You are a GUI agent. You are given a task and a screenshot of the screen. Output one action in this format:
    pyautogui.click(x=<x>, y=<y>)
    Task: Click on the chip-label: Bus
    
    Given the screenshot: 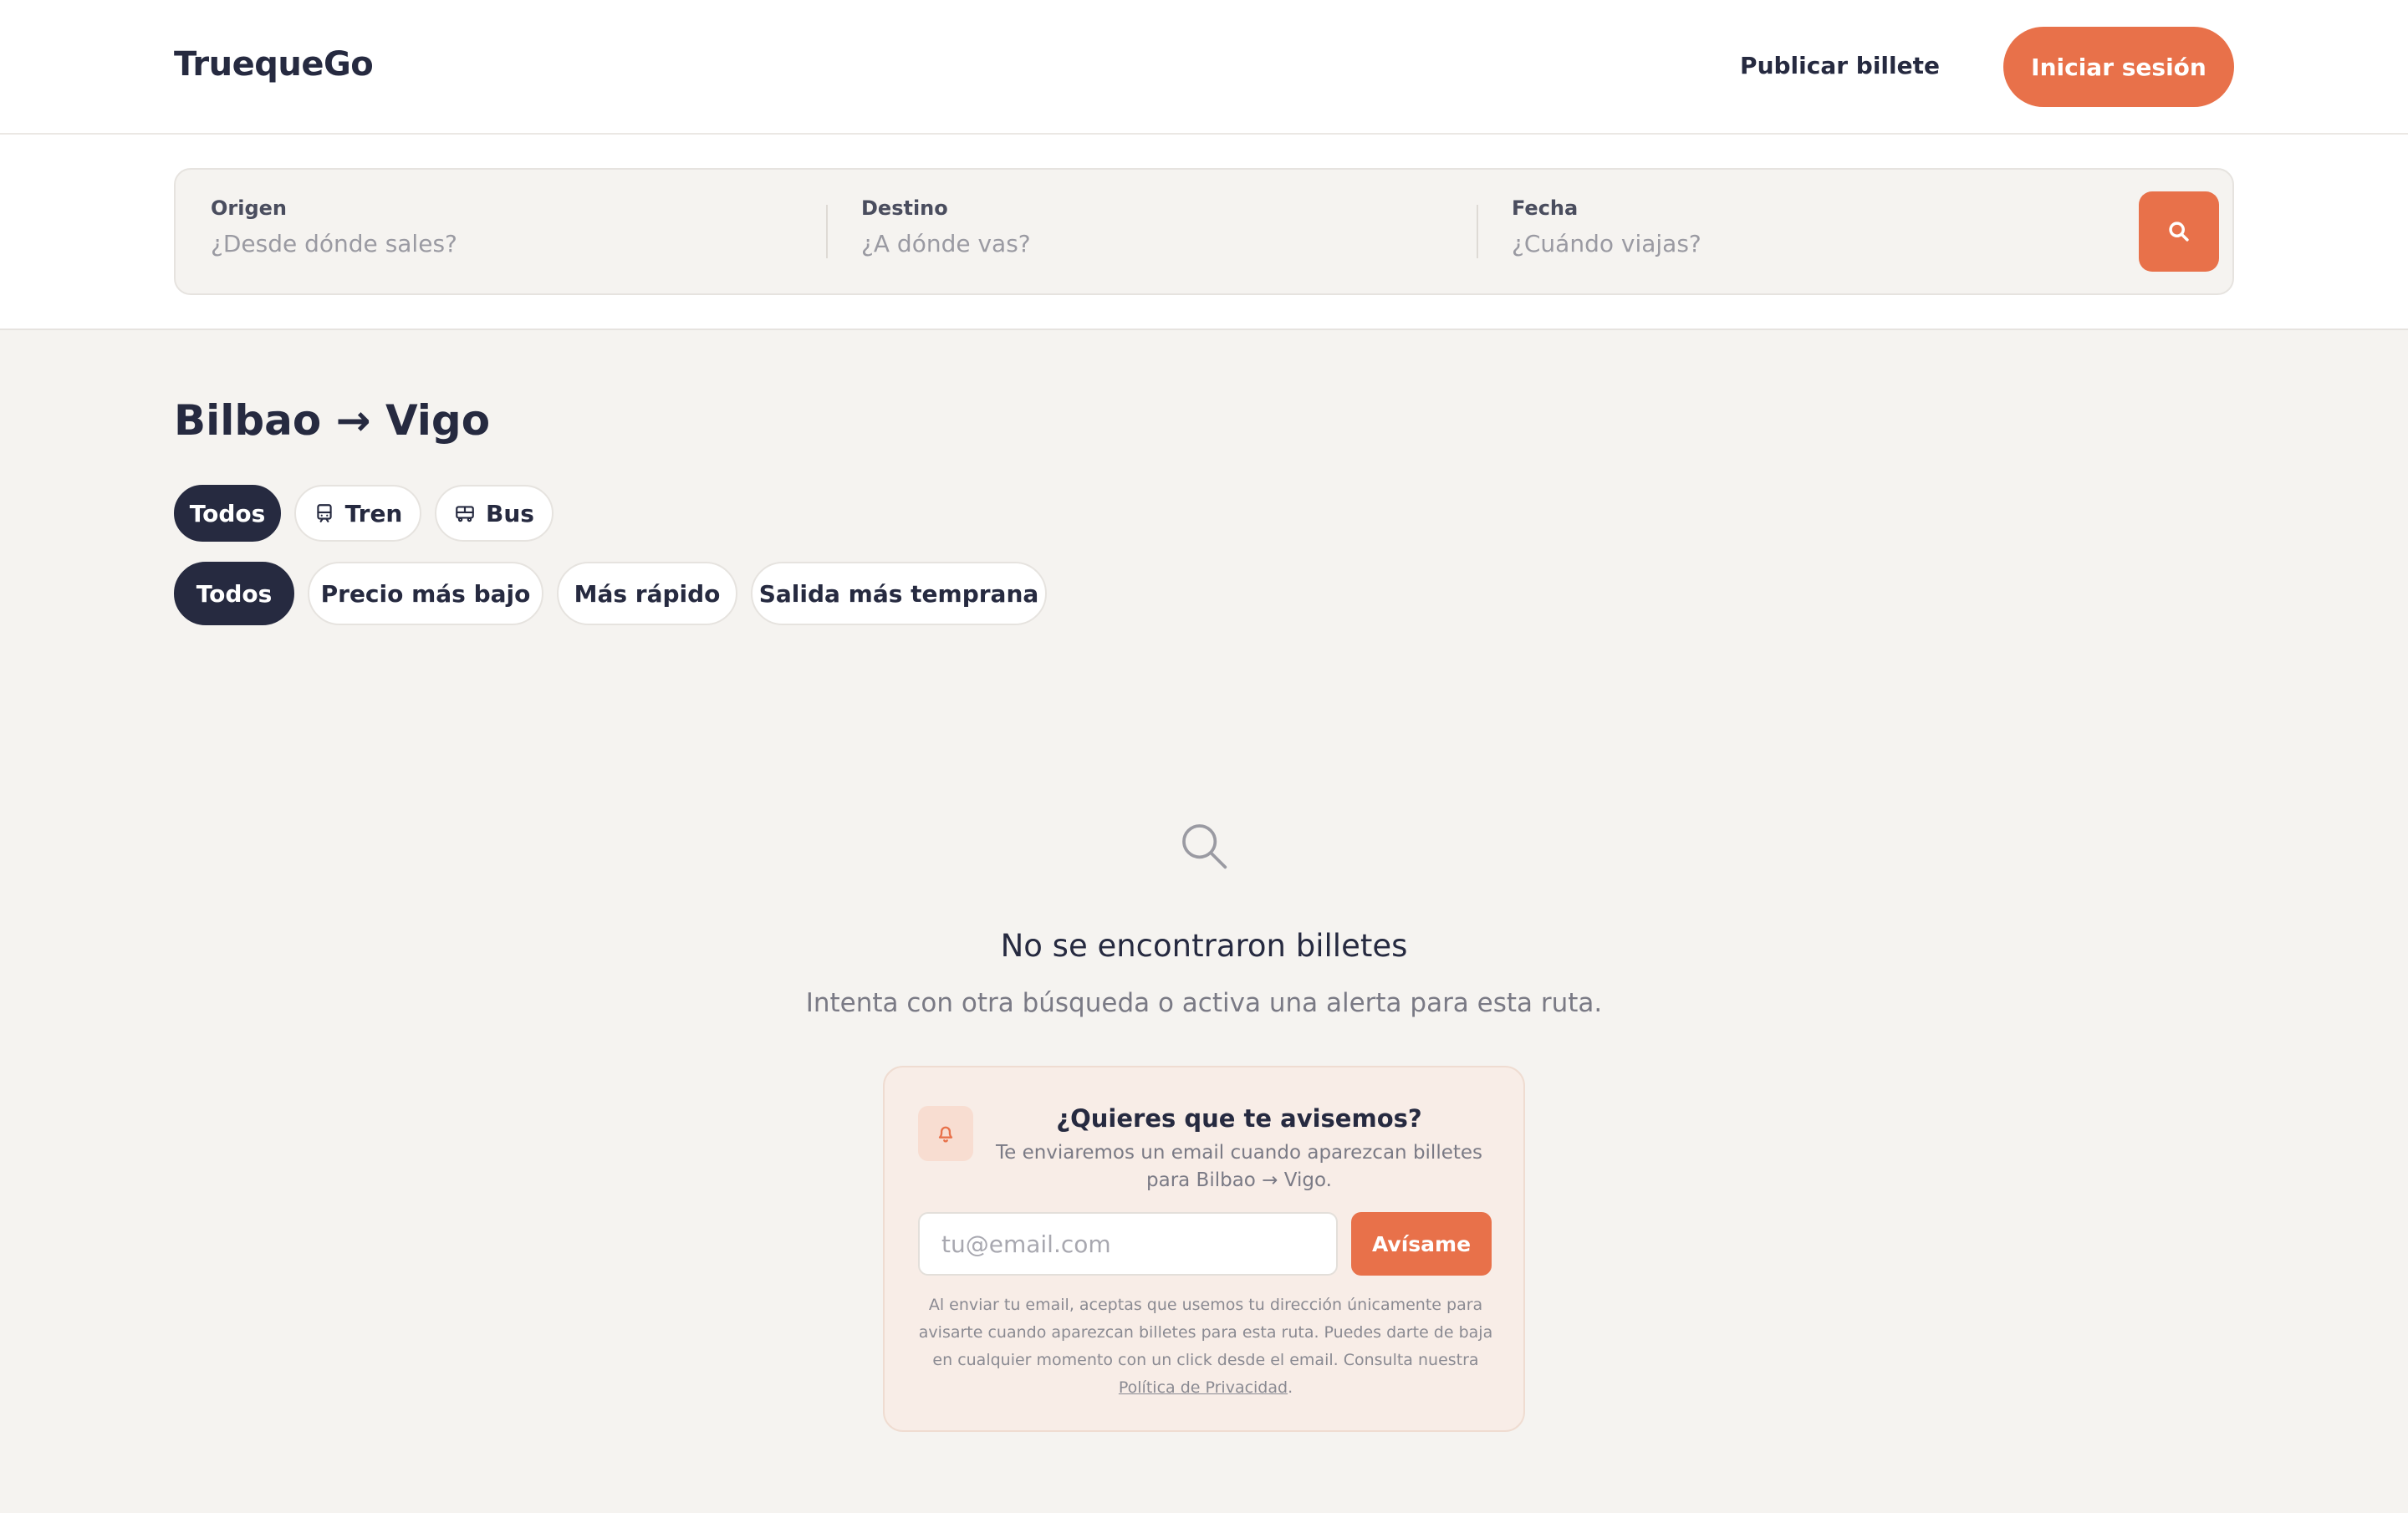 What is the action you would take?
    pyautogui.click(x=510, y=513)
    